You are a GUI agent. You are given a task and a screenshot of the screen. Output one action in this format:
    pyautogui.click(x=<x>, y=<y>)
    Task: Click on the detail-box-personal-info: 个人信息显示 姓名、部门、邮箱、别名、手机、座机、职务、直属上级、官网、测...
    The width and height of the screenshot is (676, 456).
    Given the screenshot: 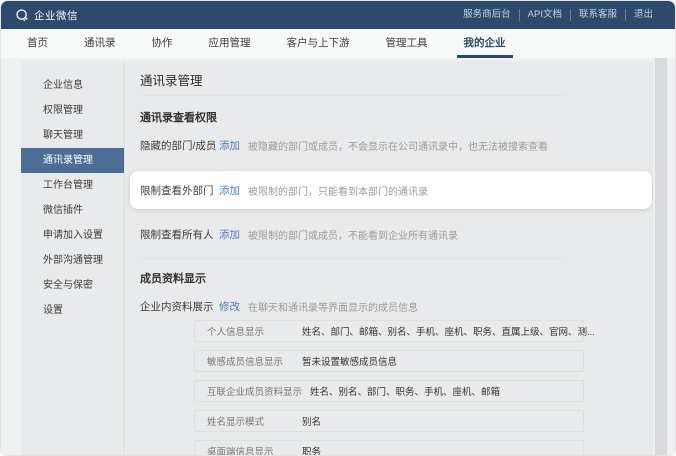 What is the action you would take?
    pyautogui.click(x=394, y=331)
    